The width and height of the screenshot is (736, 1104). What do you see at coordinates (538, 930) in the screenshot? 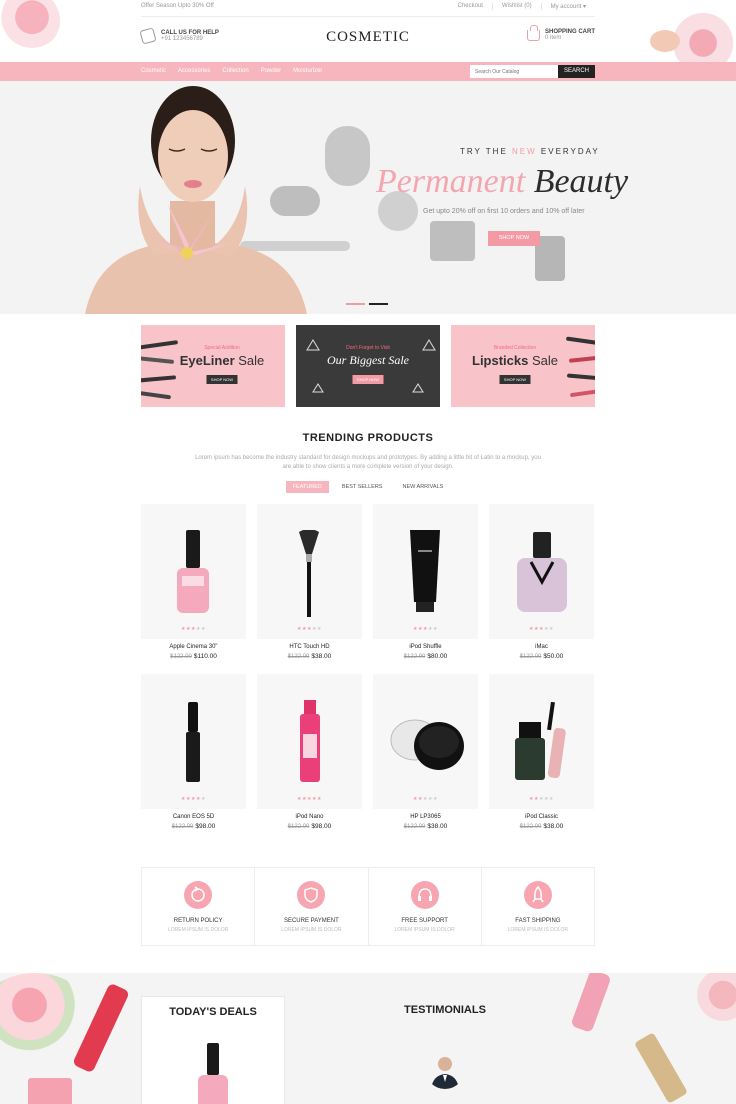
I see `feature-subtitle: LOREM IPSUM IS DOLOR` at bounding box center [538, 930].